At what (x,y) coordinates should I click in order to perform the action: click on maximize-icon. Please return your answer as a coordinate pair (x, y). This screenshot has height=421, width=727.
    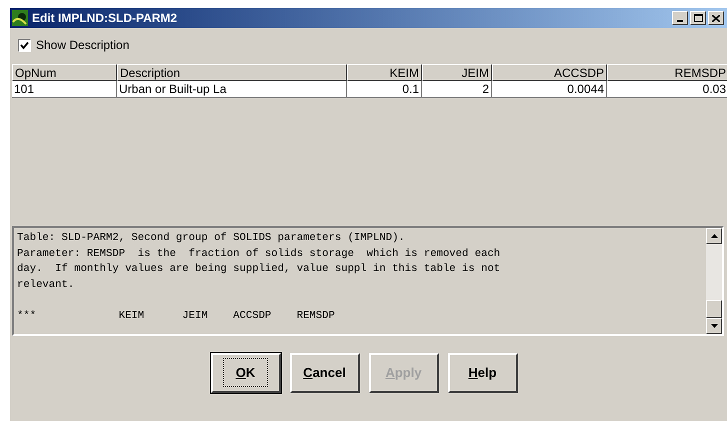
    Looking at the image, I should click on (698, 18).